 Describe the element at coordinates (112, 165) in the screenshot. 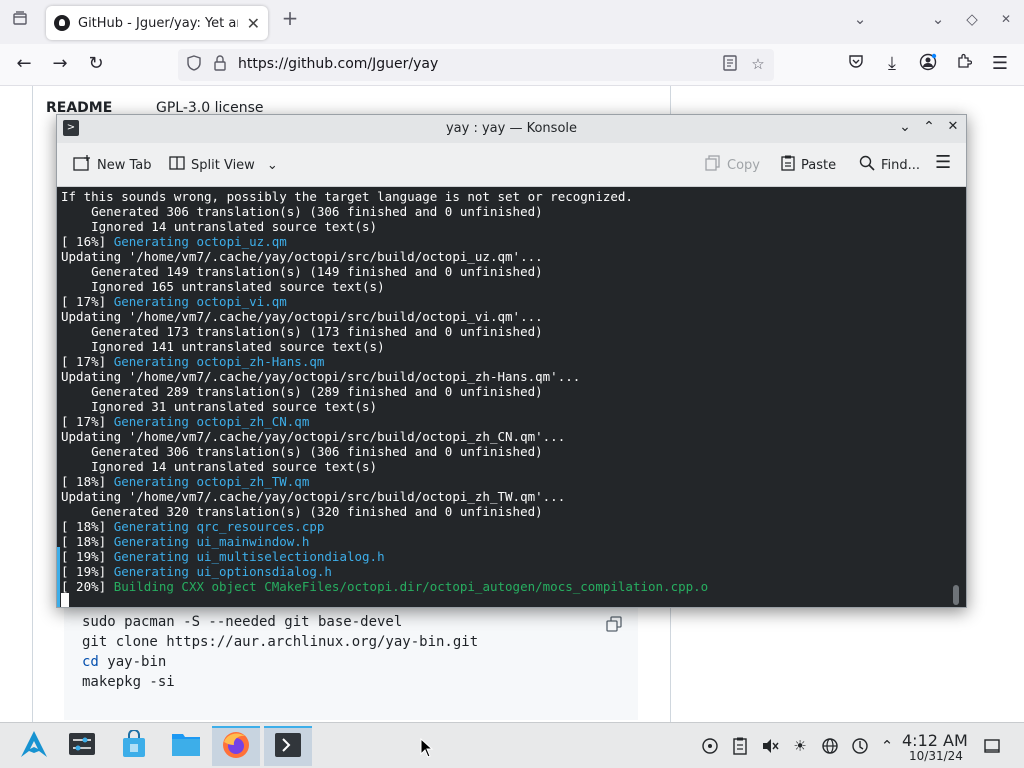

I see `new-tab-button: New Tab` at that location.